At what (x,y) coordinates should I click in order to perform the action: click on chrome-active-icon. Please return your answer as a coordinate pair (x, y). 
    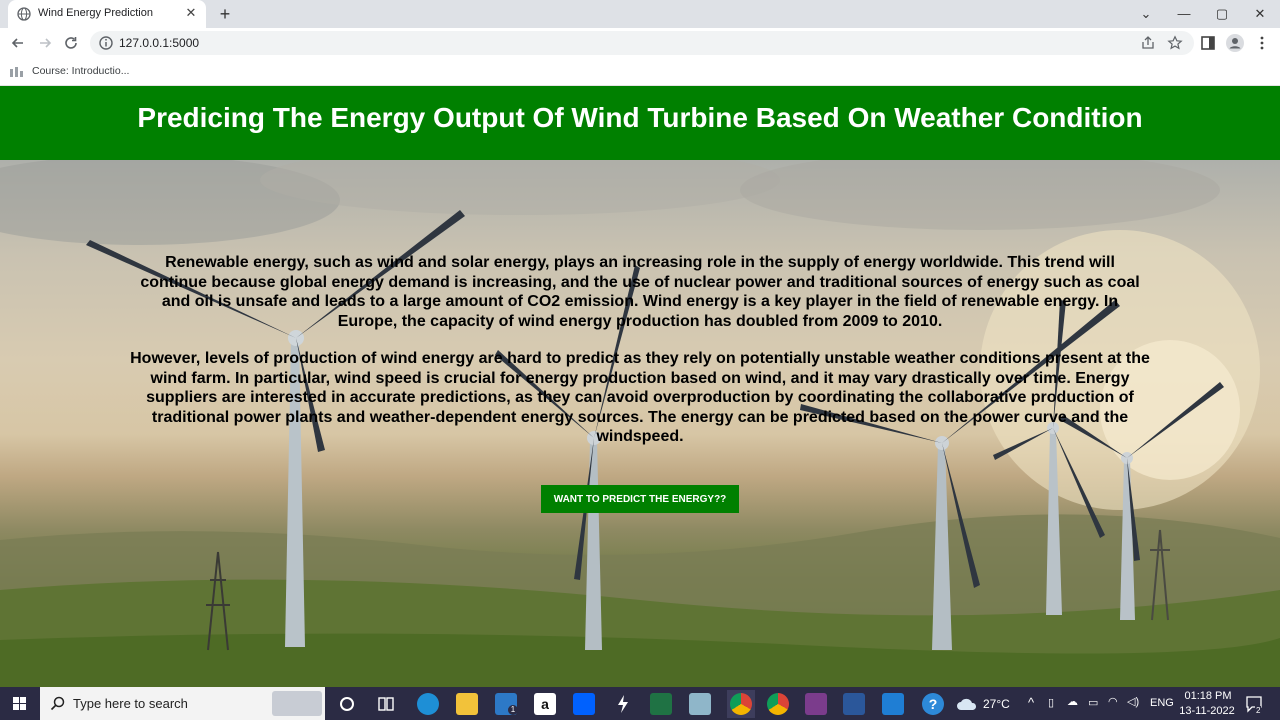
    Looking at the image, I should click on (741, 704).